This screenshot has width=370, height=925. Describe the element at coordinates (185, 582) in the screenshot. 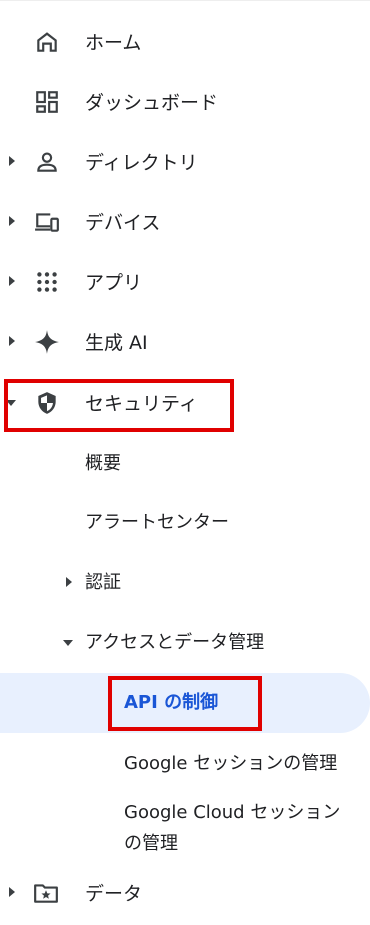

I see `security-item-authentication` at that location.